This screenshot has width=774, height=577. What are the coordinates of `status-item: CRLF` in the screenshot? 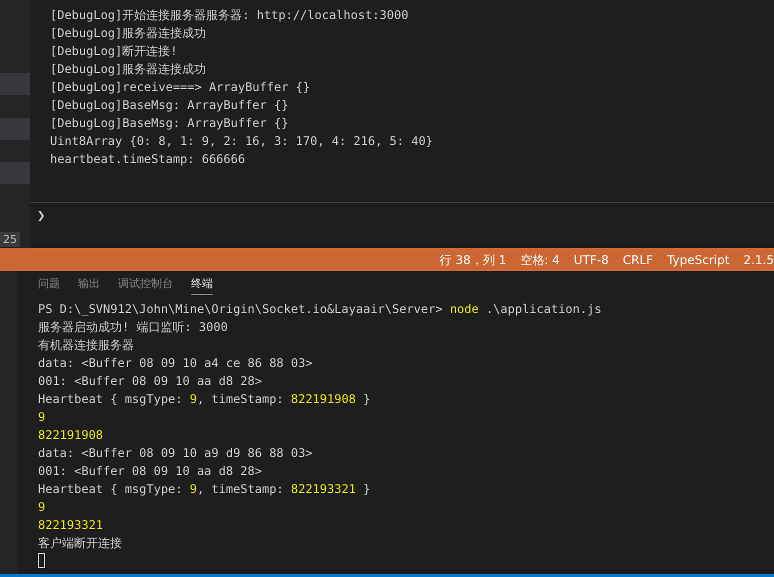 It's located at (638, 259).